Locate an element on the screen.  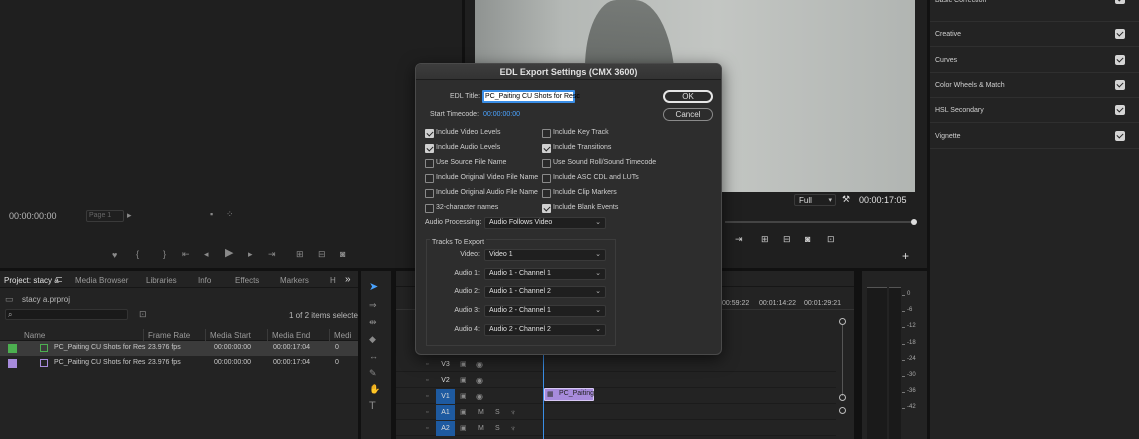
zoom-dropdown: Full ▾ is located at coordinates (815, 200).